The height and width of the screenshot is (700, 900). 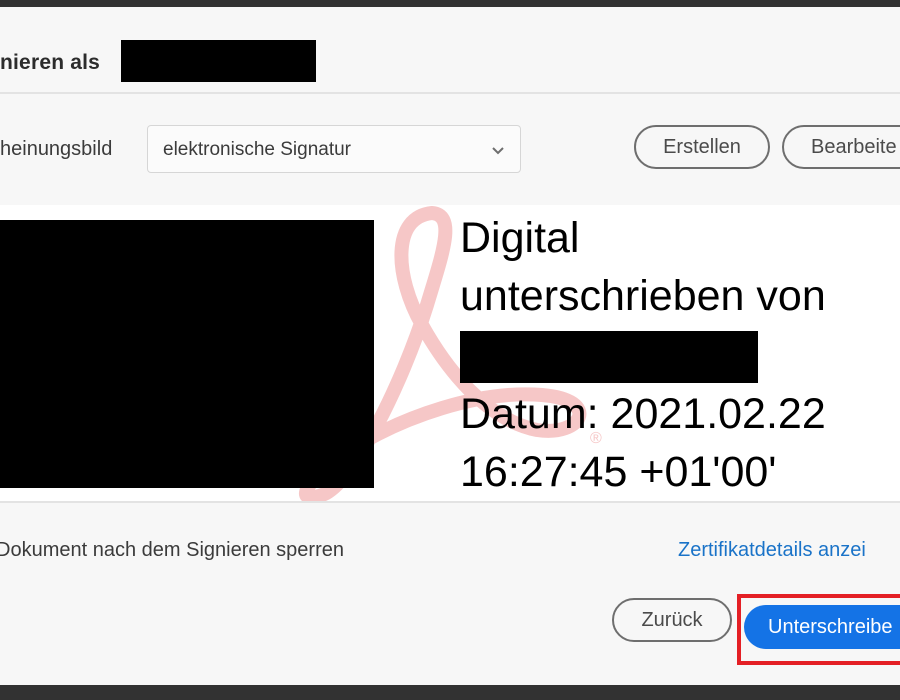 I want to click on create-button: Erstellen, so click(x=702, y=147).